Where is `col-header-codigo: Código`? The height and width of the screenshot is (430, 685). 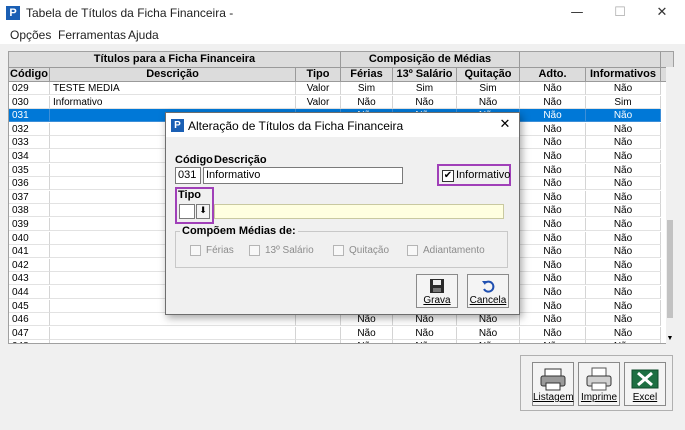
col-header-codigo: Código is located at coordinates (29, 75).